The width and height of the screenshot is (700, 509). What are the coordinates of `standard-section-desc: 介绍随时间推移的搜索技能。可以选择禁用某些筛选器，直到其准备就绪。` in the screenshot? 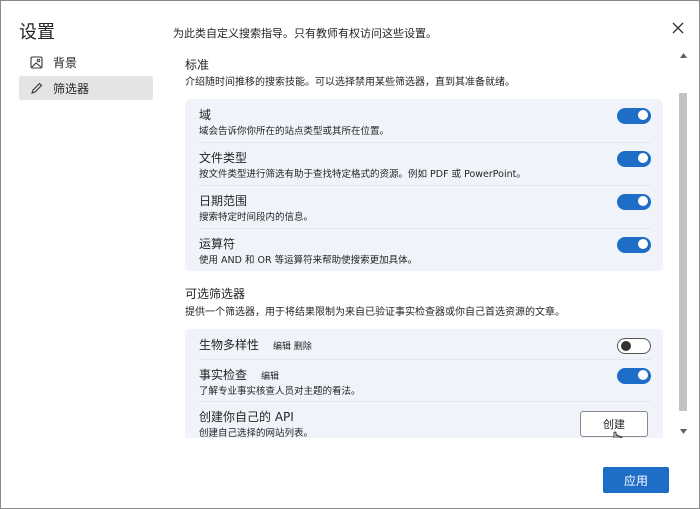 It's located at (350, 82).